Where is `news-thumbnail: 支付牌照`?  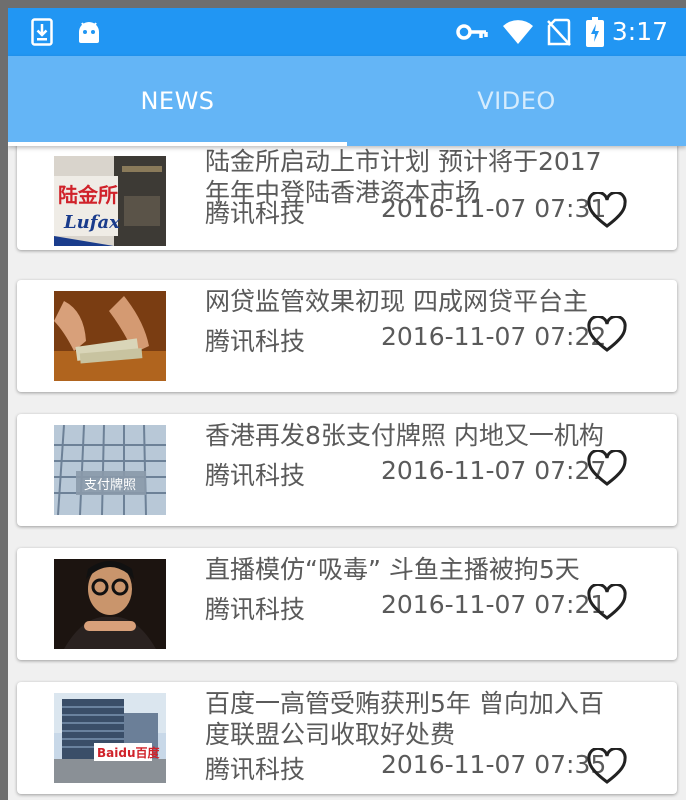
news-thumbnail: 支付牌照 is located at coordinates (110, 470).